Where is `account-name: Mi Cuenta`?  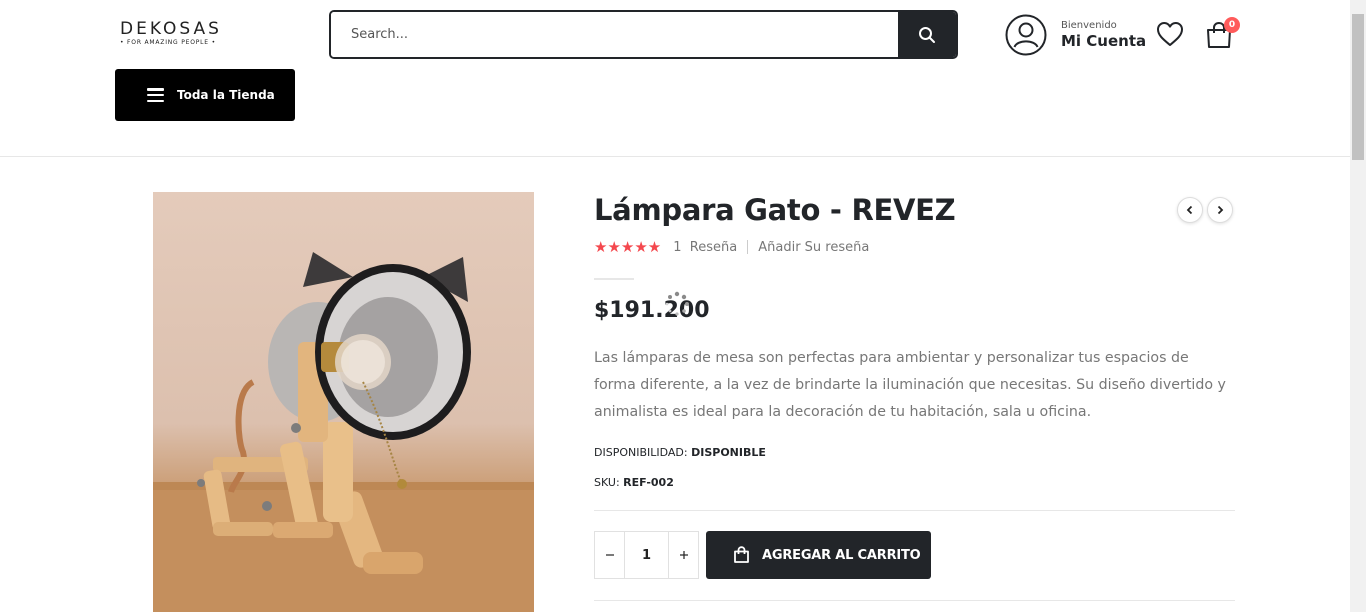 account-name: Mi Cuenta is located at coordinates (1104, 41).